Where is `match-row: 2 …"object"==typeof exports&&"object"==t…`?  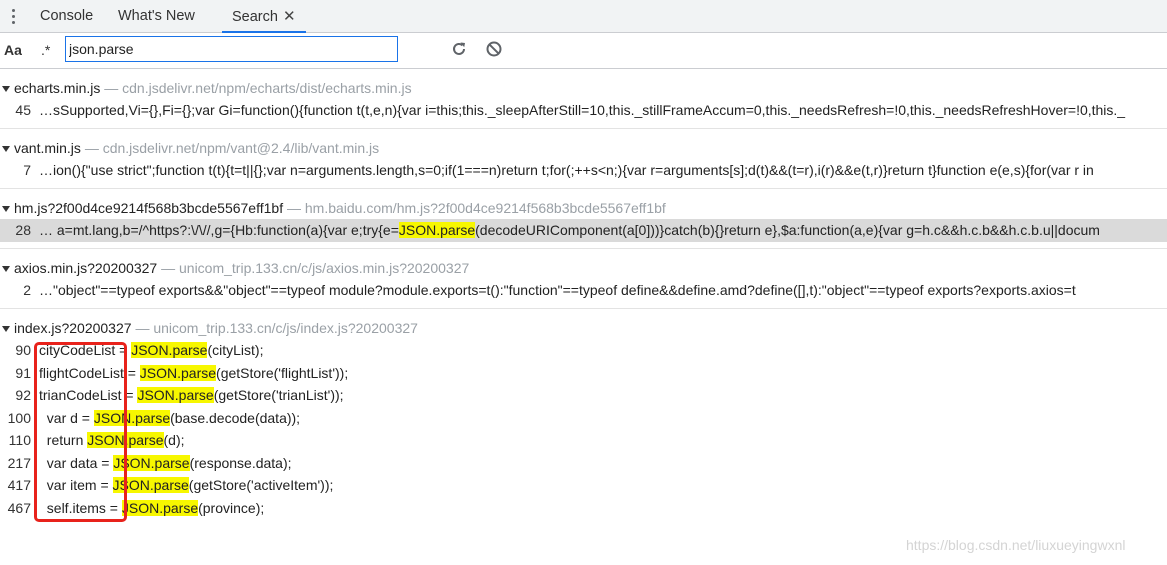 match-row: 2 …"object"==typeof exports&&"object"==t… is located at coordinates (583, 290).